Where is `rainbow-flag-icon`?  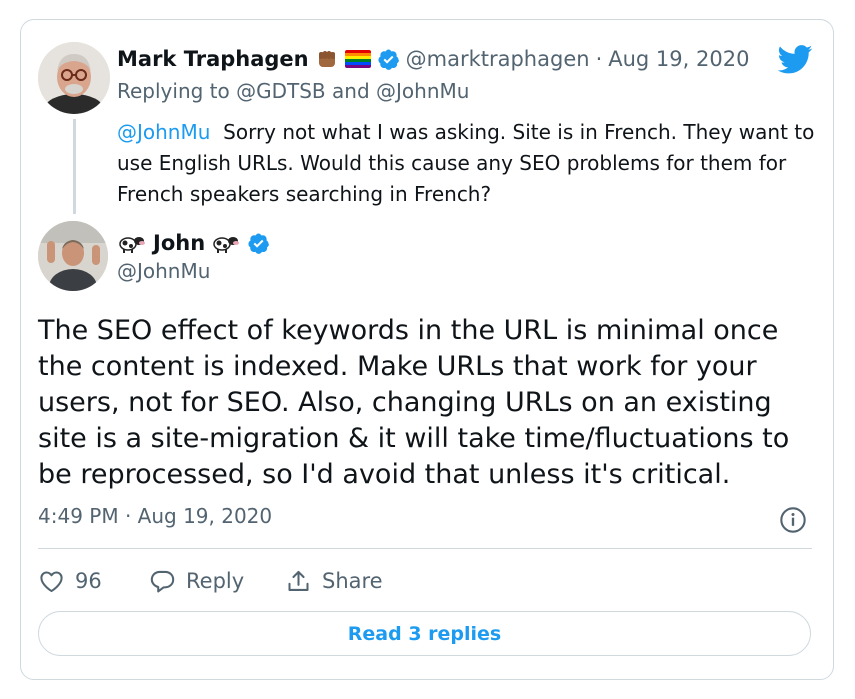
rainbow-flag-icon is located at coordinates (357, 59).